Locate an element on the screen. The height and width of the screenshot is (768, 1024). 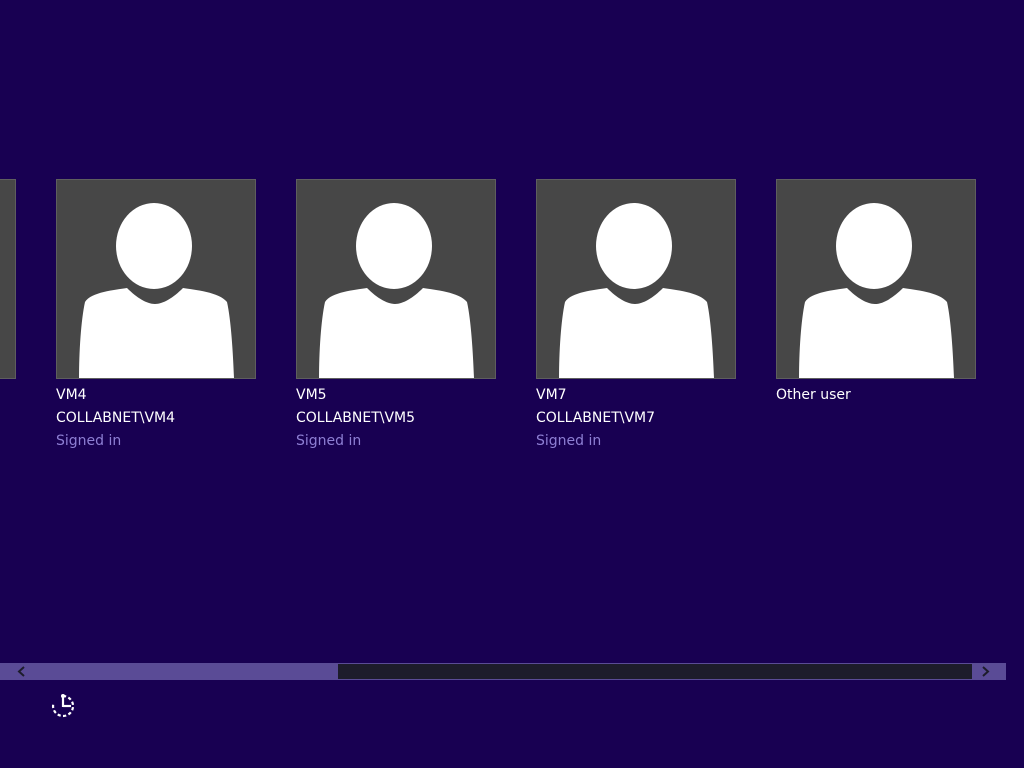
user-tile-vm4: VM4 COLLABNET\VM4 Signed in is located at coordinates (156, 316).